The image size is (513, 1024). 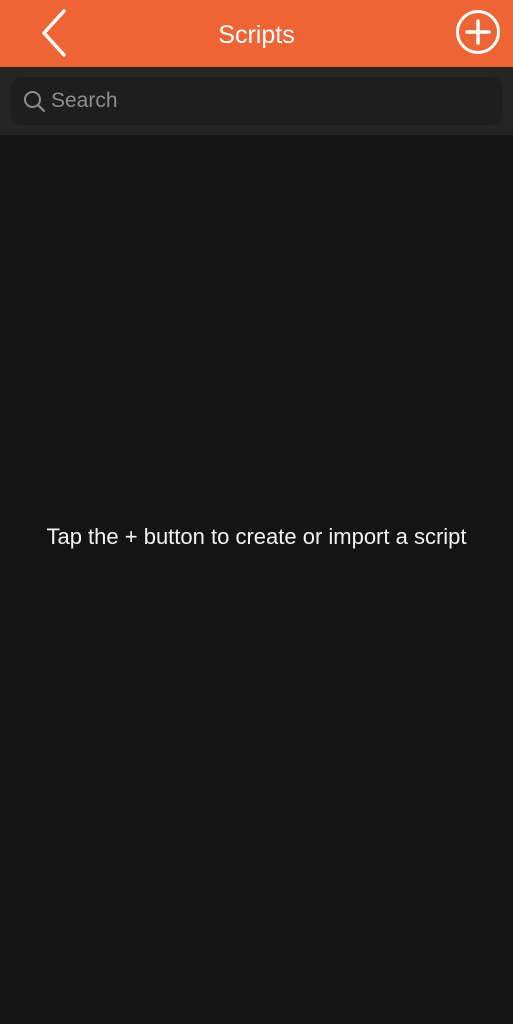 What do you see at coordinates (34, 101) in the screenshot?
I see `search-icon` at bounding box center [34, 101].